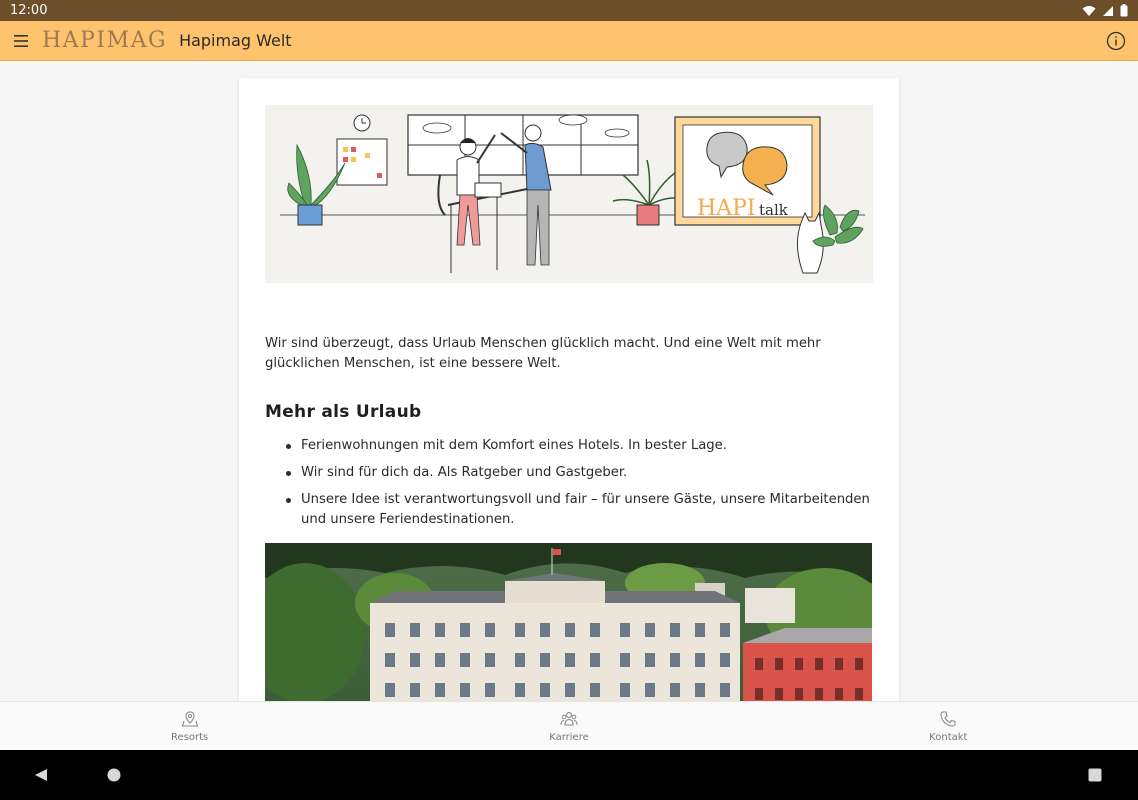 The height and width of the screenshot is (800, 1138). I want to click on nav-kontakt: Kontakt, so click(948, 726).